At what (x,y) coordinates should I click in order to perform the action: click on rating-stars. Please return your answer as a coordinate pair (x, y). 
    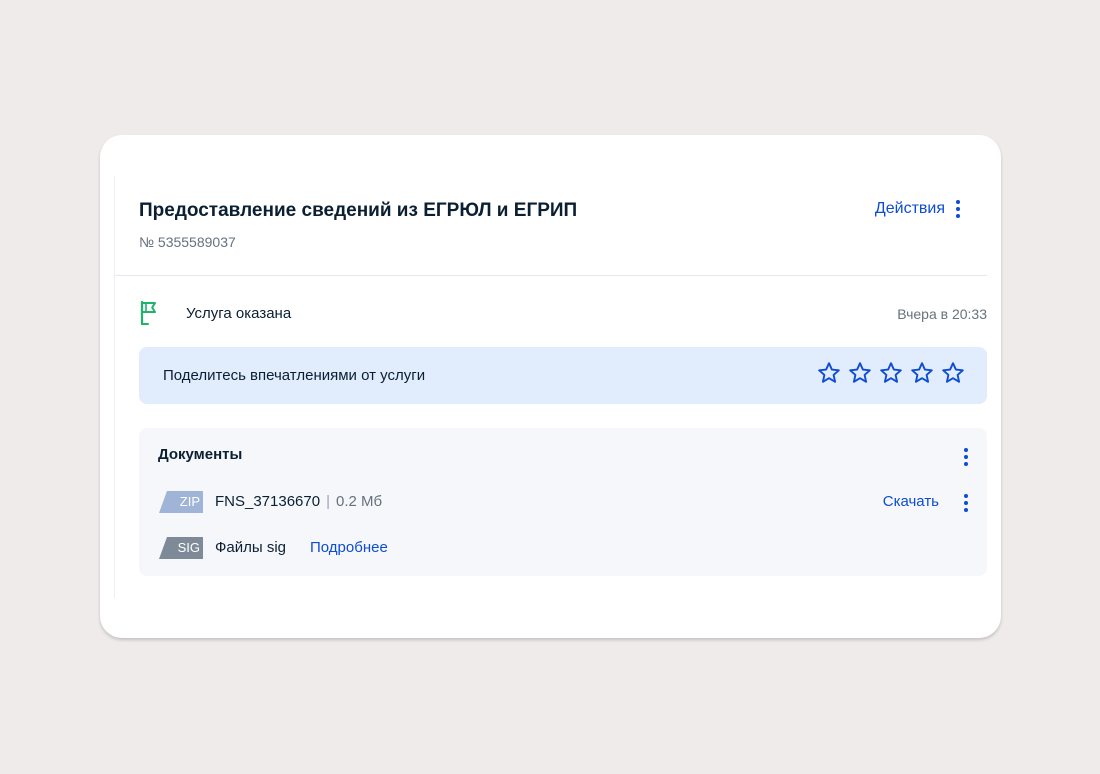
    Looking at the image, I should click on (891, 373).